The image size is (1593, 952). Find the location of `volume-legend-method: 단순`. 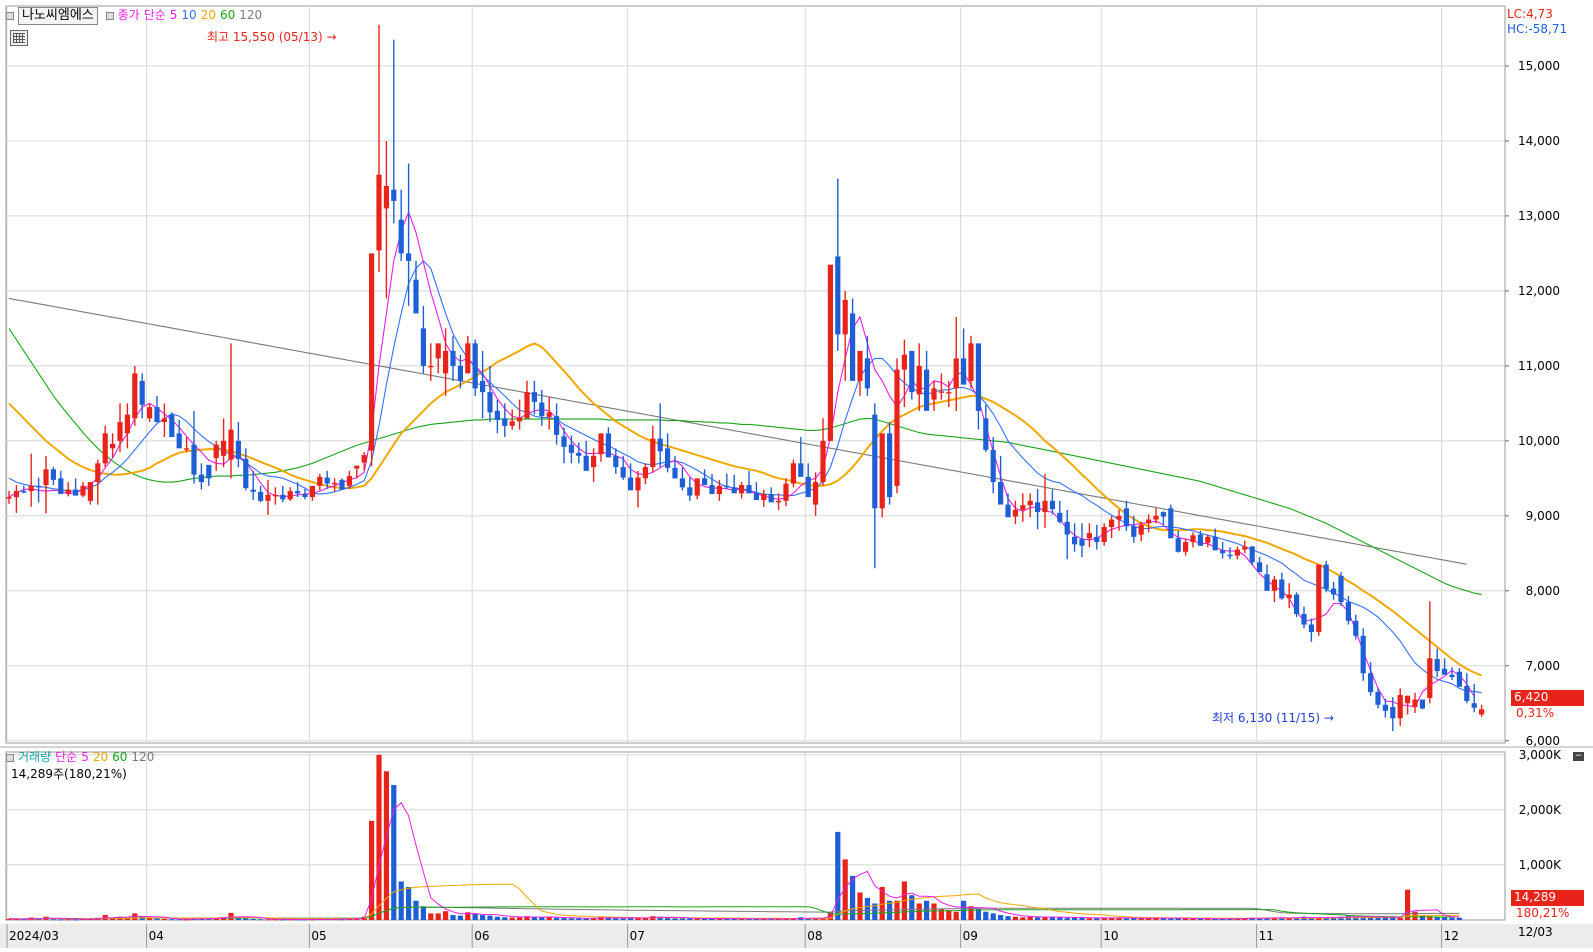

volume-legend-method: 단순 is located at coordinates (66, 757).